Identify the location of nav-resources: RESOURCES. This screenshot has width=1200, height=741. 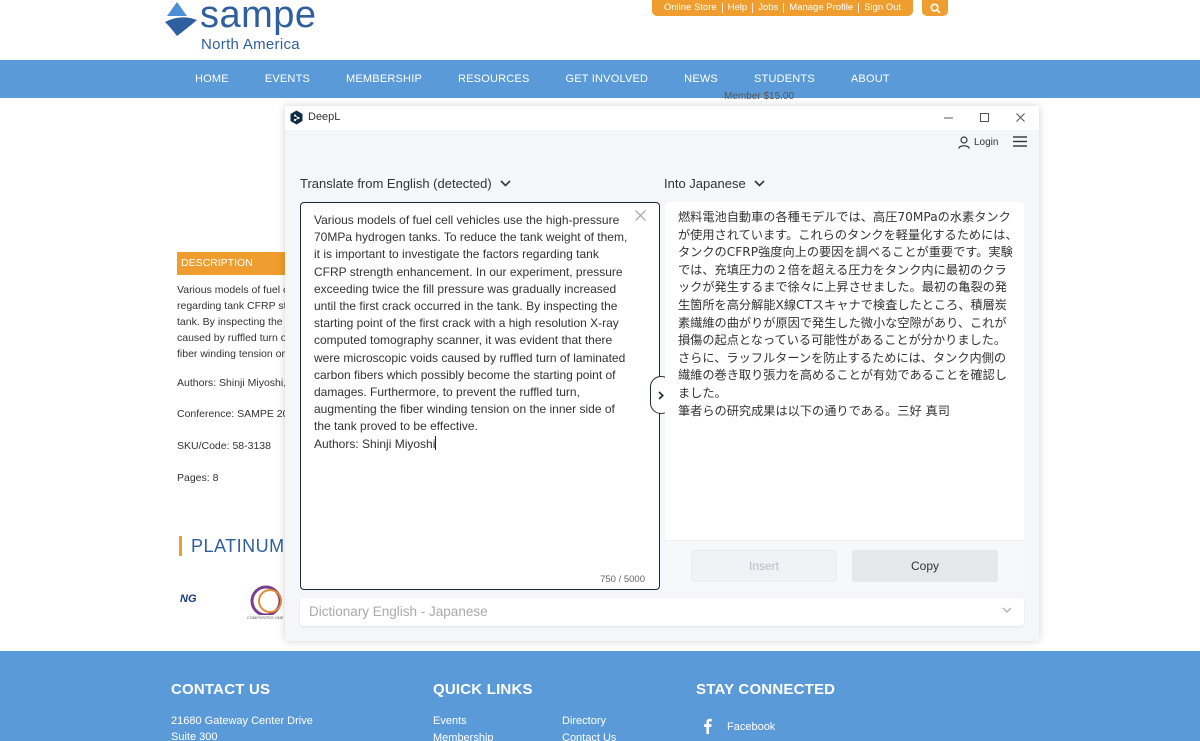
(493, 79).